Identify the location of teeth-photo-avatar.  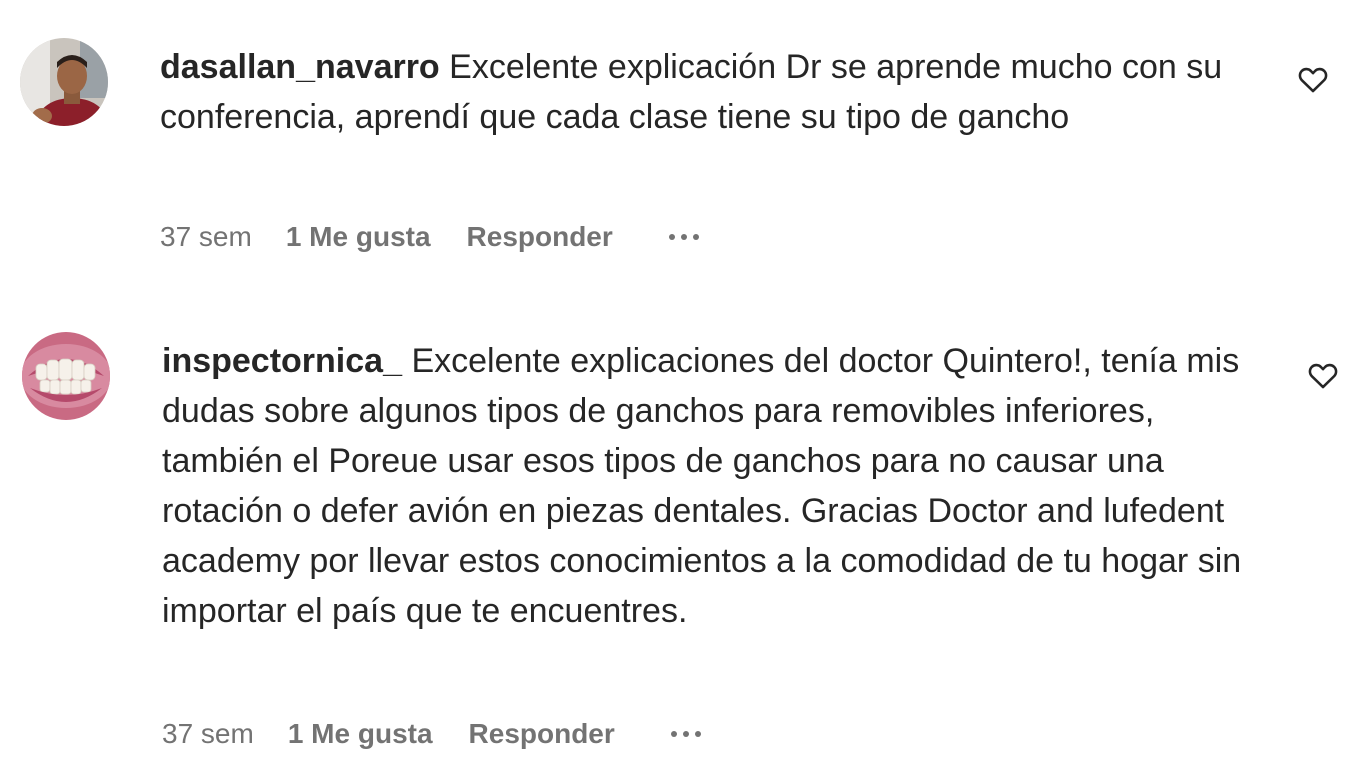
(66, 376).